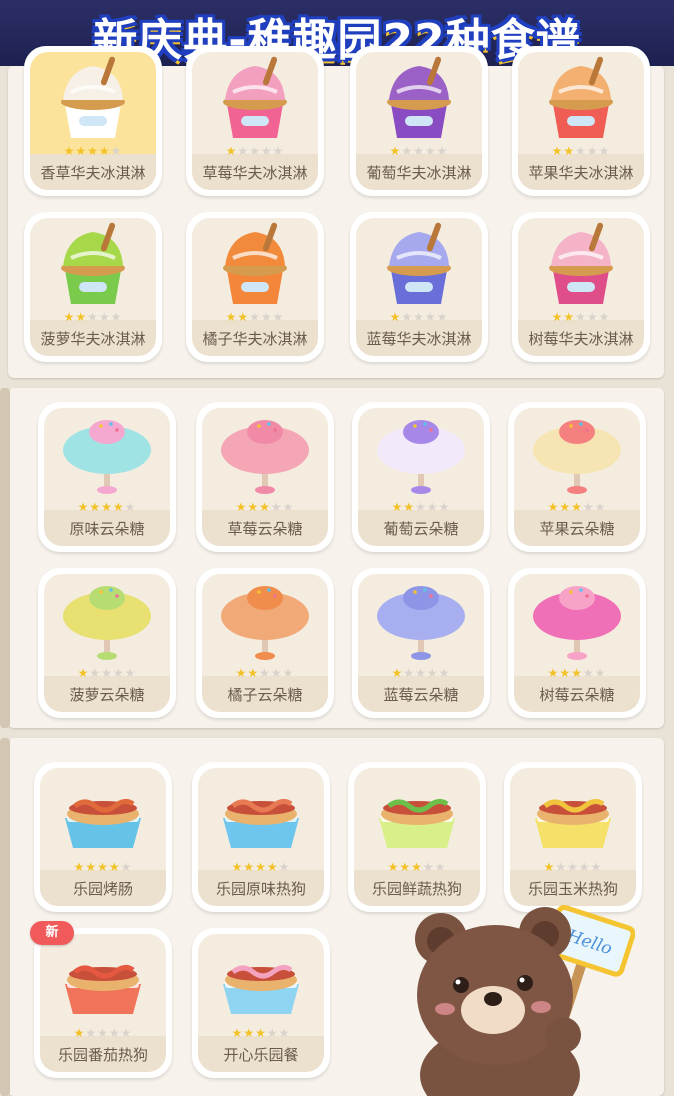 The height and width of the screenshot is (1096, 674). I want to click on recipe-label: 橘子华夫冰淇淋, so click(255, 339).